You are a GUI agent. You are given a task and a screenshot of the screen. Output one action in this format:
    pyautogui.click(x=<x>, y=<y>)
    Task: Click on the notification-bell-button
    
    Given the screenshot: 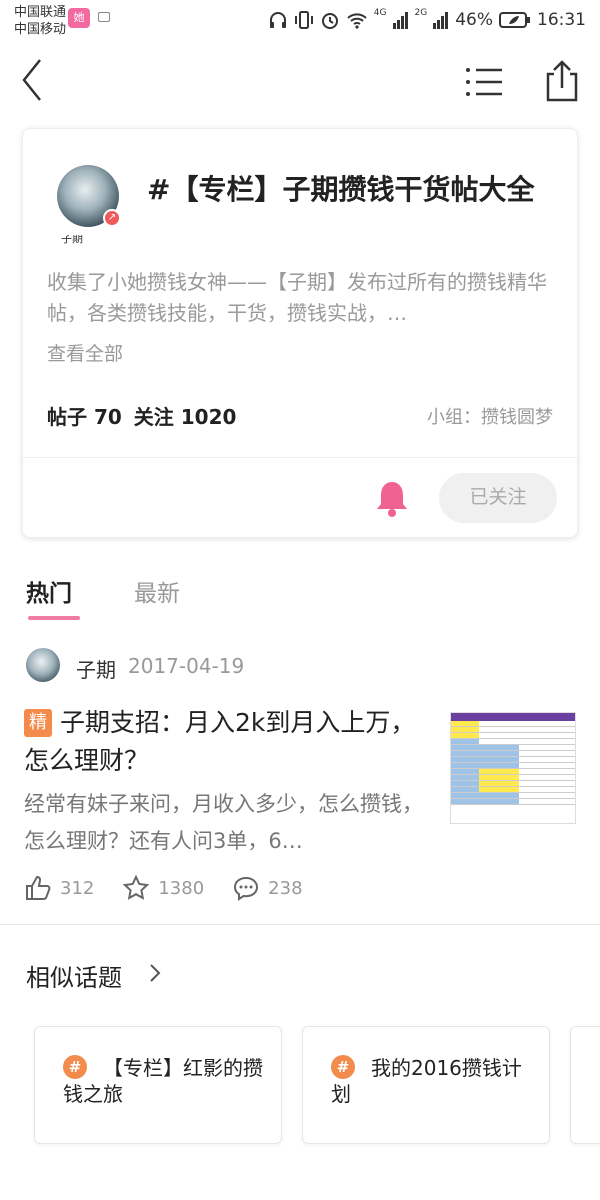 What is the action you would take?
    pyautogui.click(x=392, y=499)
    